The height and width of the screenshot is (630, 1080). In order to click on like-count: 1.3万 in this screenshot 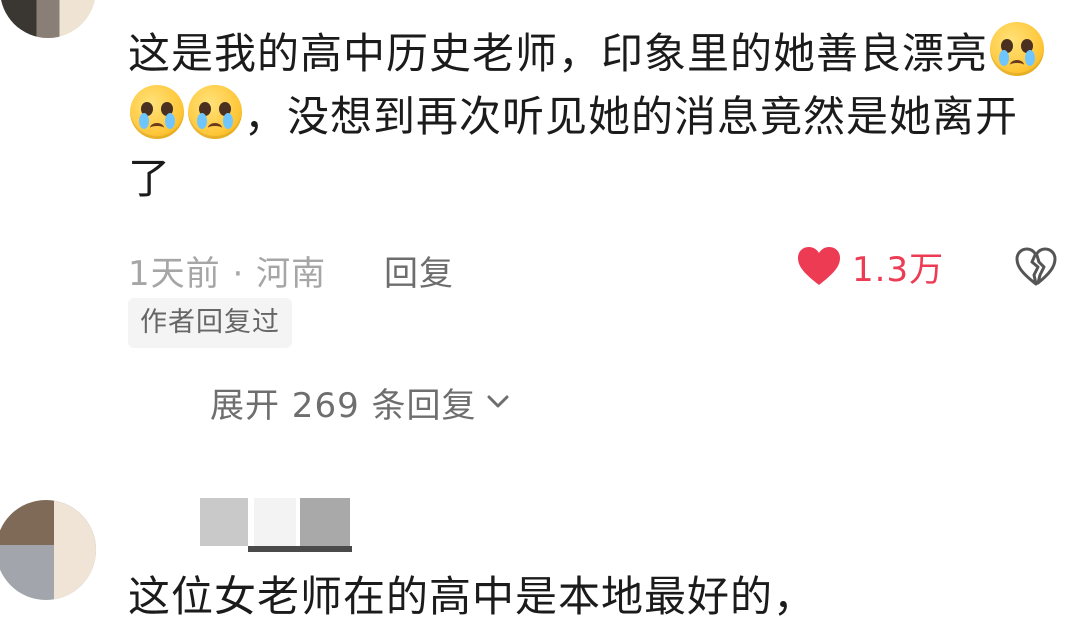, I will do `click(898, 269)`.